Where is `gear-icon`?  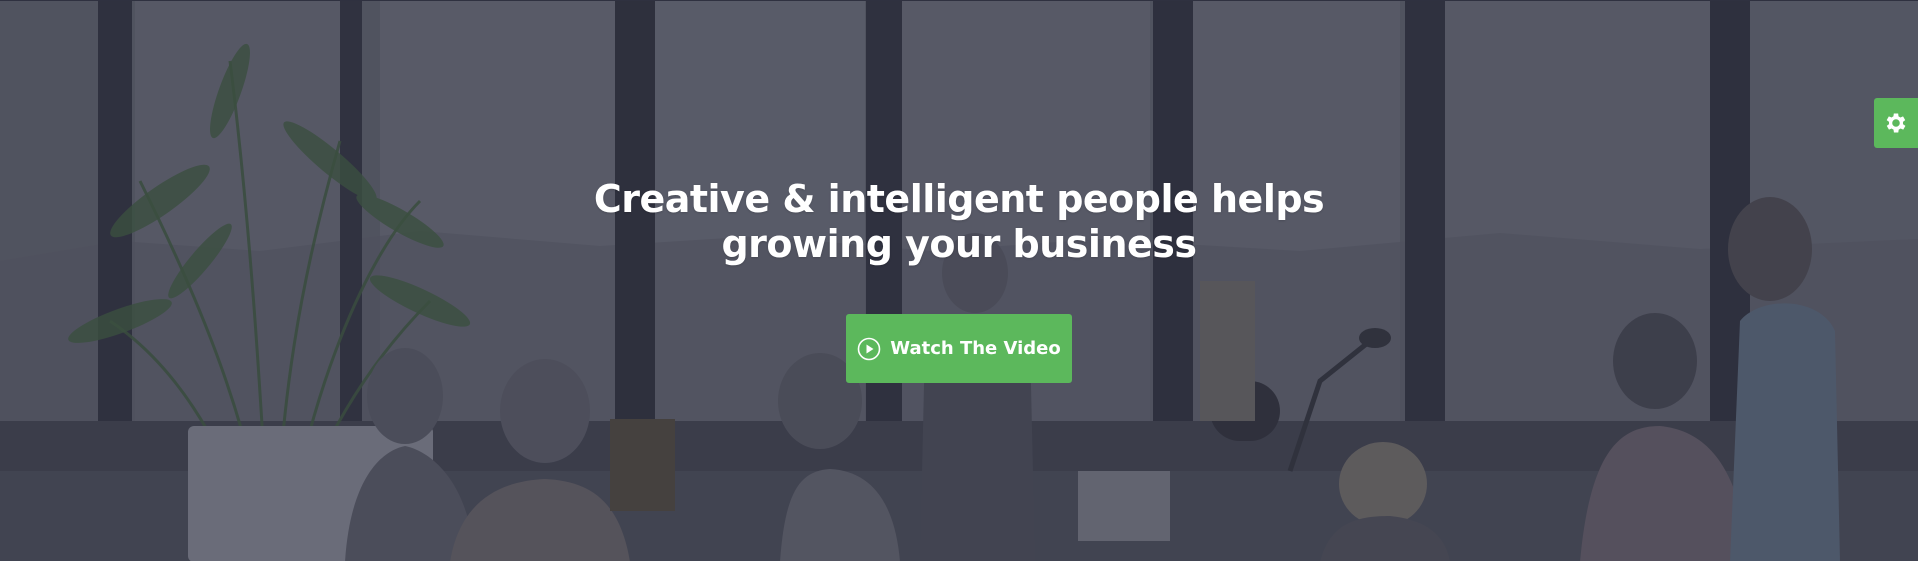
gear-icon is located at coordinates (1896, 123).